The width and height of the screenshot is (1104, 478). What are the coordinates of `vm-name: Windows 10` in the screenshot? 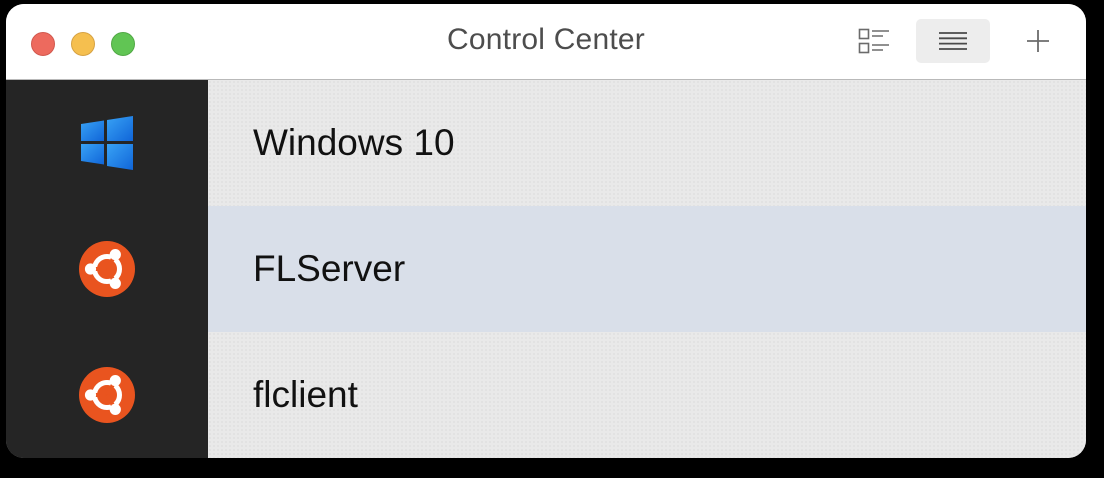 It's located at (354, 142).